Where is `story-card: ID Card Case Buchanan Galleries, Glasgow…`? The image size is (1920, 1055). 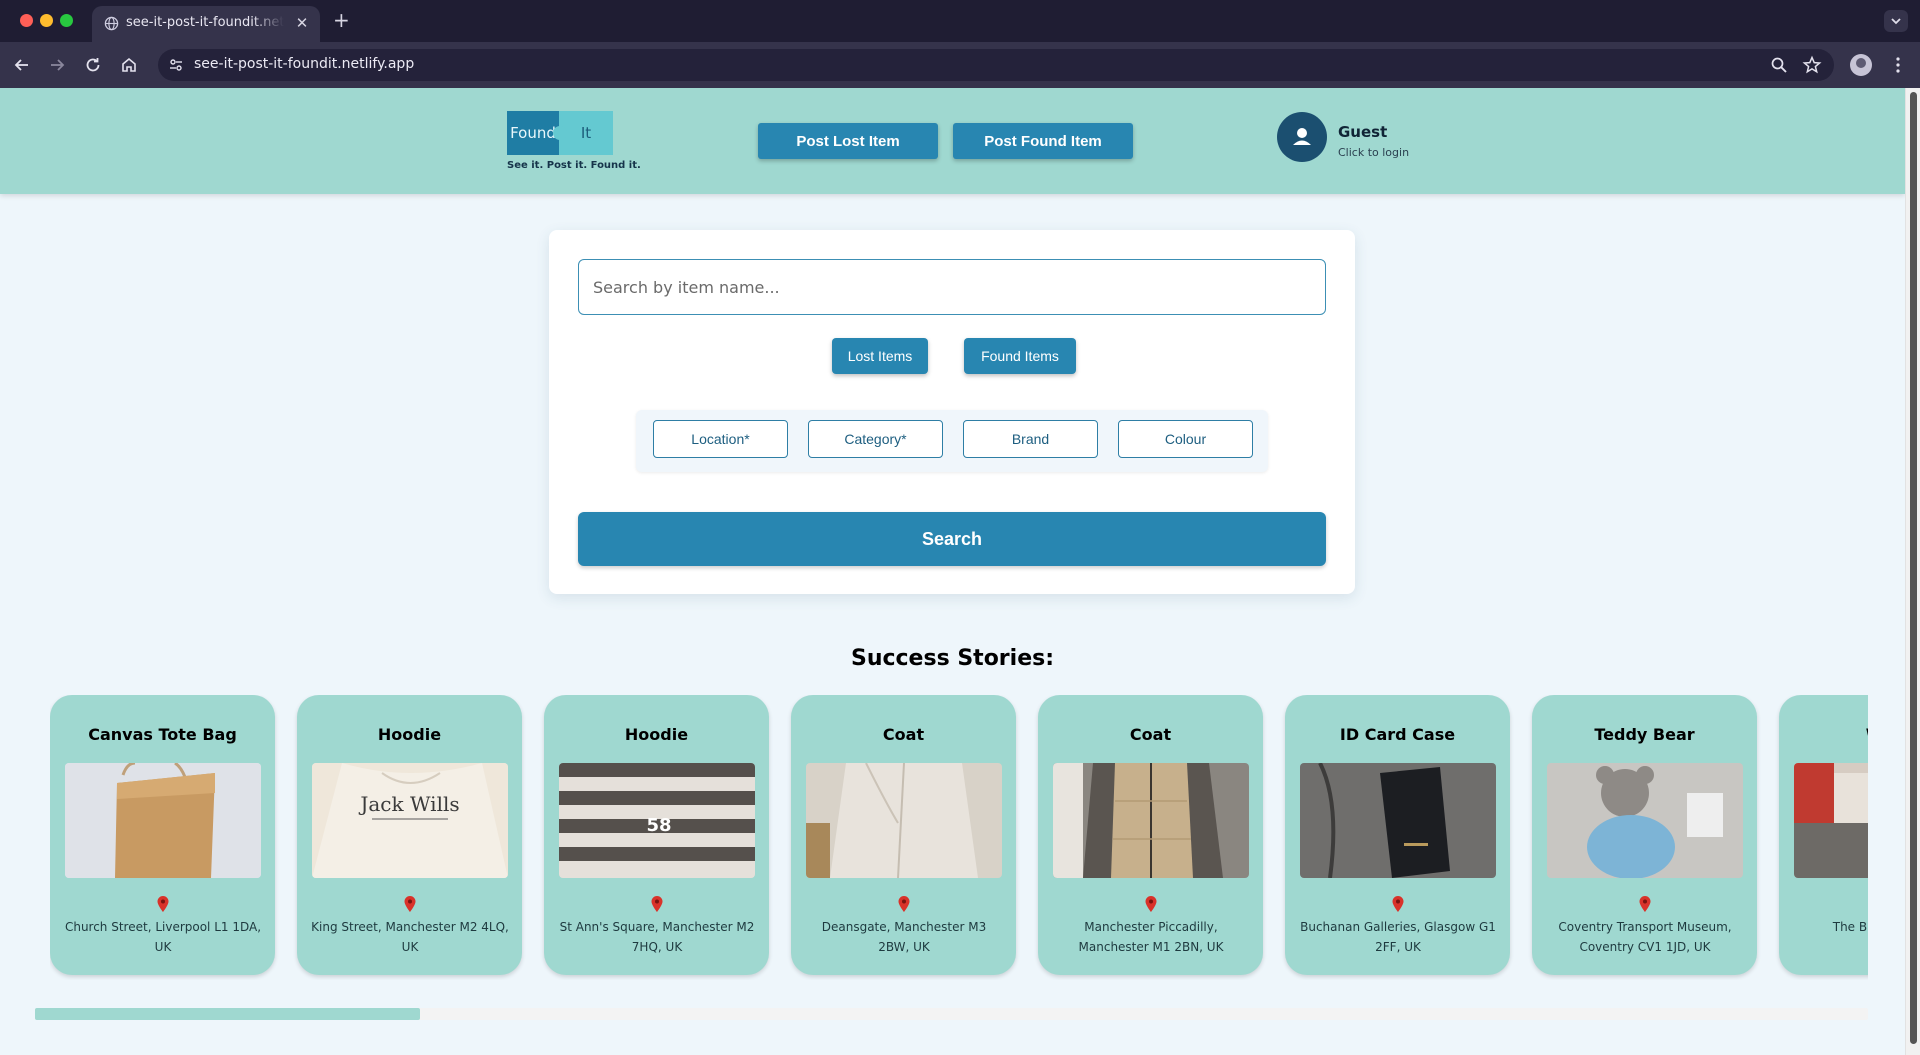 story-card: ID Card Case Buchanan Galleries, Glasgow… is located at coordinates (1397, 835).